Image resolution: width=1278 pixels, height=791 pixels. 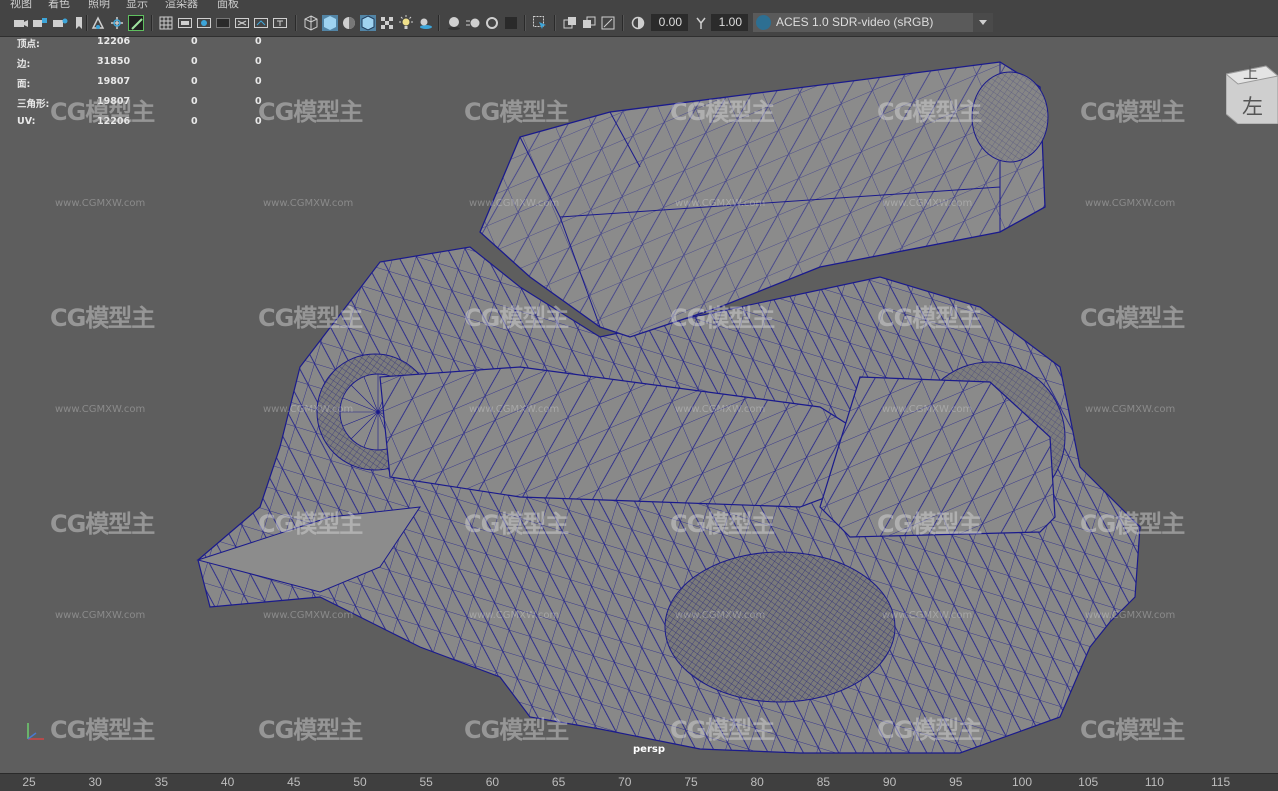 I want to click on menu-renderer: 渲染器, so click(x=181, y=5).